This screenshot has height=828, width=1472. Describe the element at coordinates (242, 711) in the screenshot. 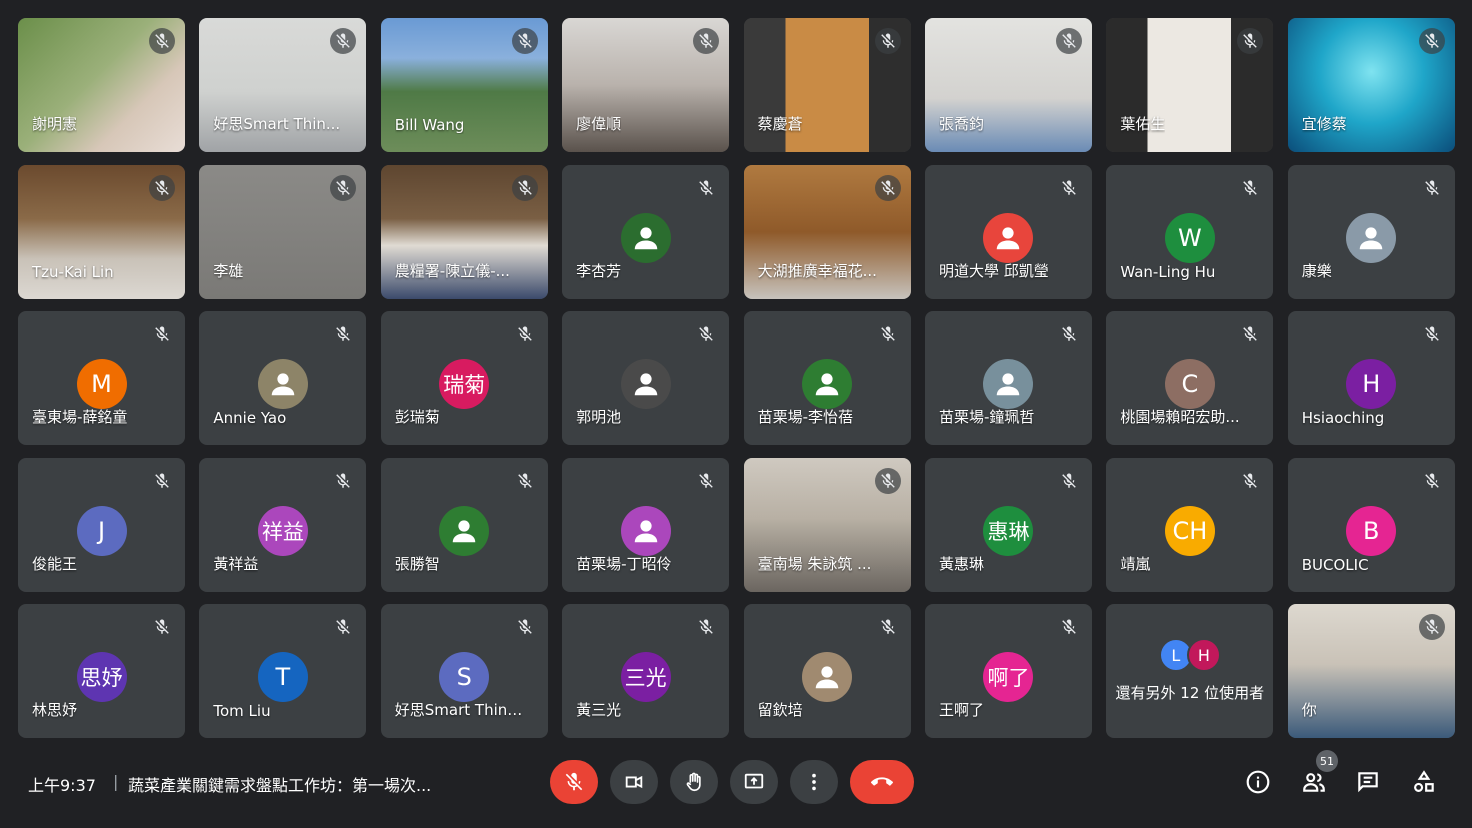

I see `participant-name: Tom Liu` at that location.